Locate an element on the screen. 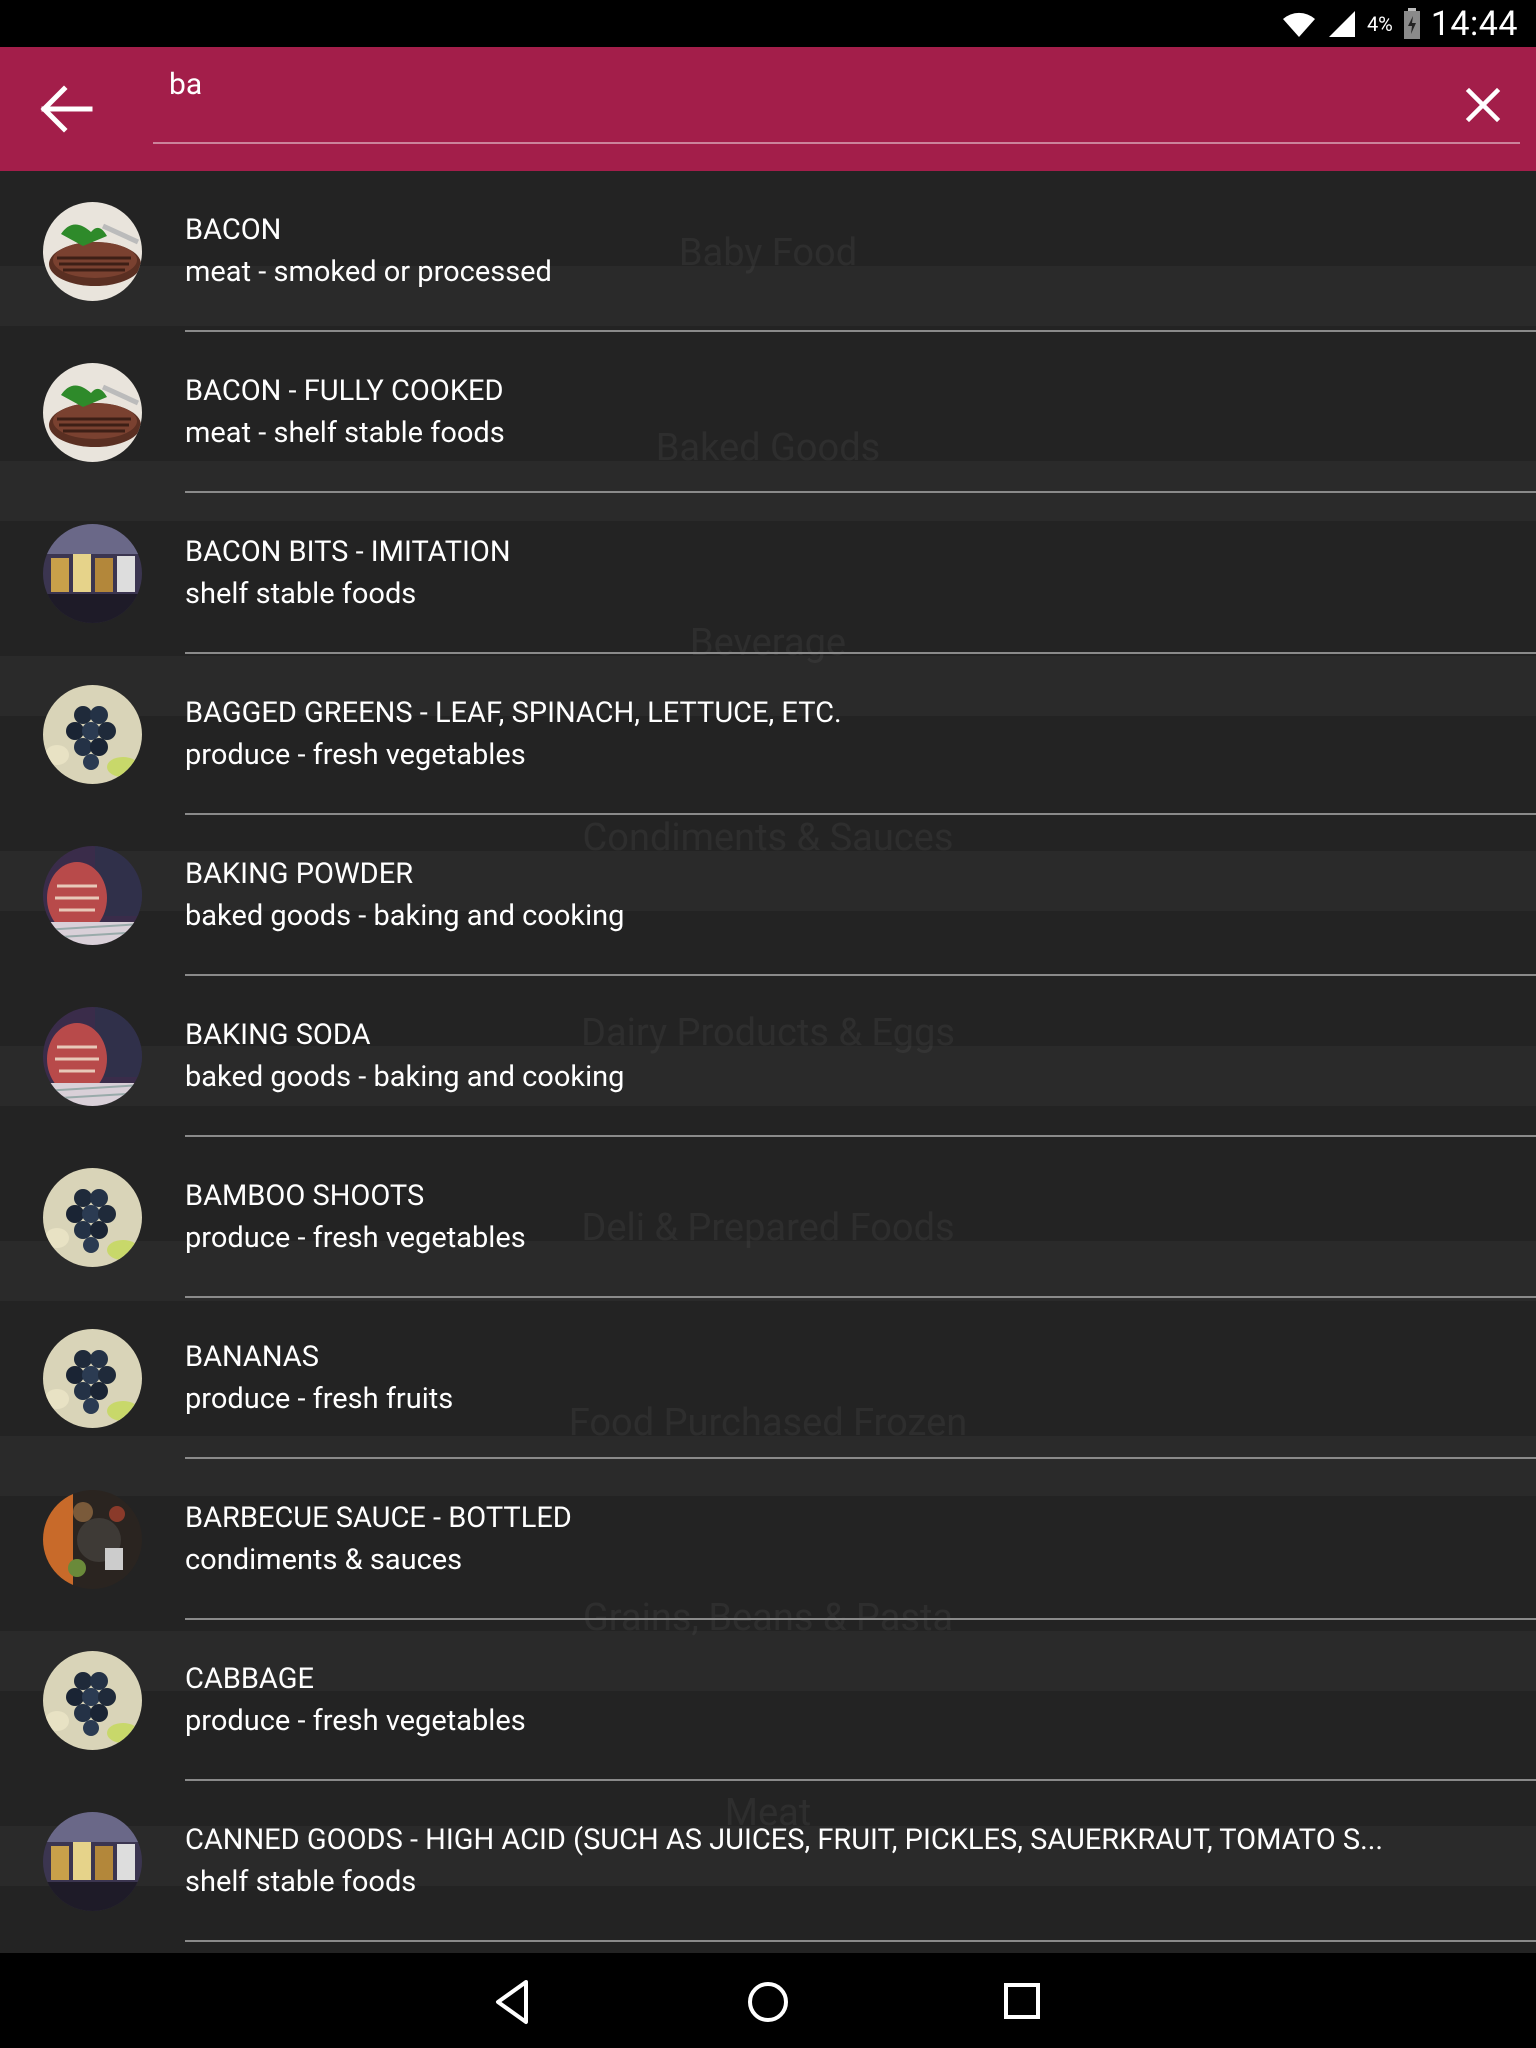 This screenshot has height=2048, width=1536. cell-signal-icon is located at coordinates (1342, 24).